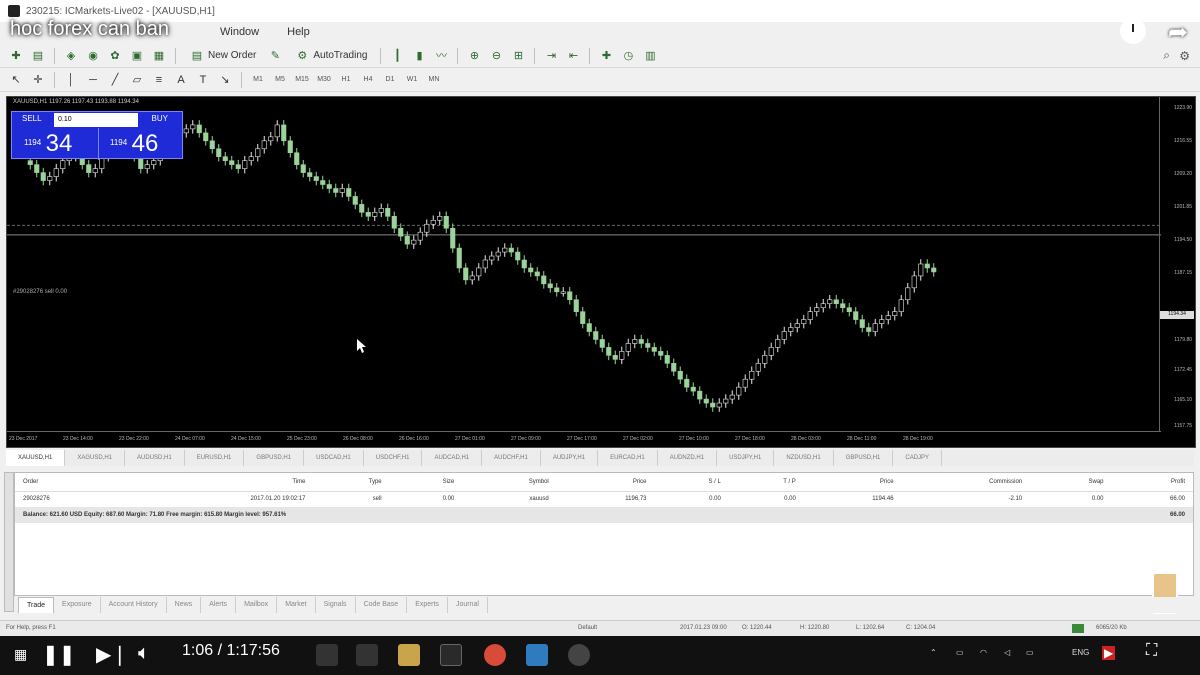  Describe the element at coordinates (258, 80) in the screenshot. I see `period-m1-button: M1` at that location.